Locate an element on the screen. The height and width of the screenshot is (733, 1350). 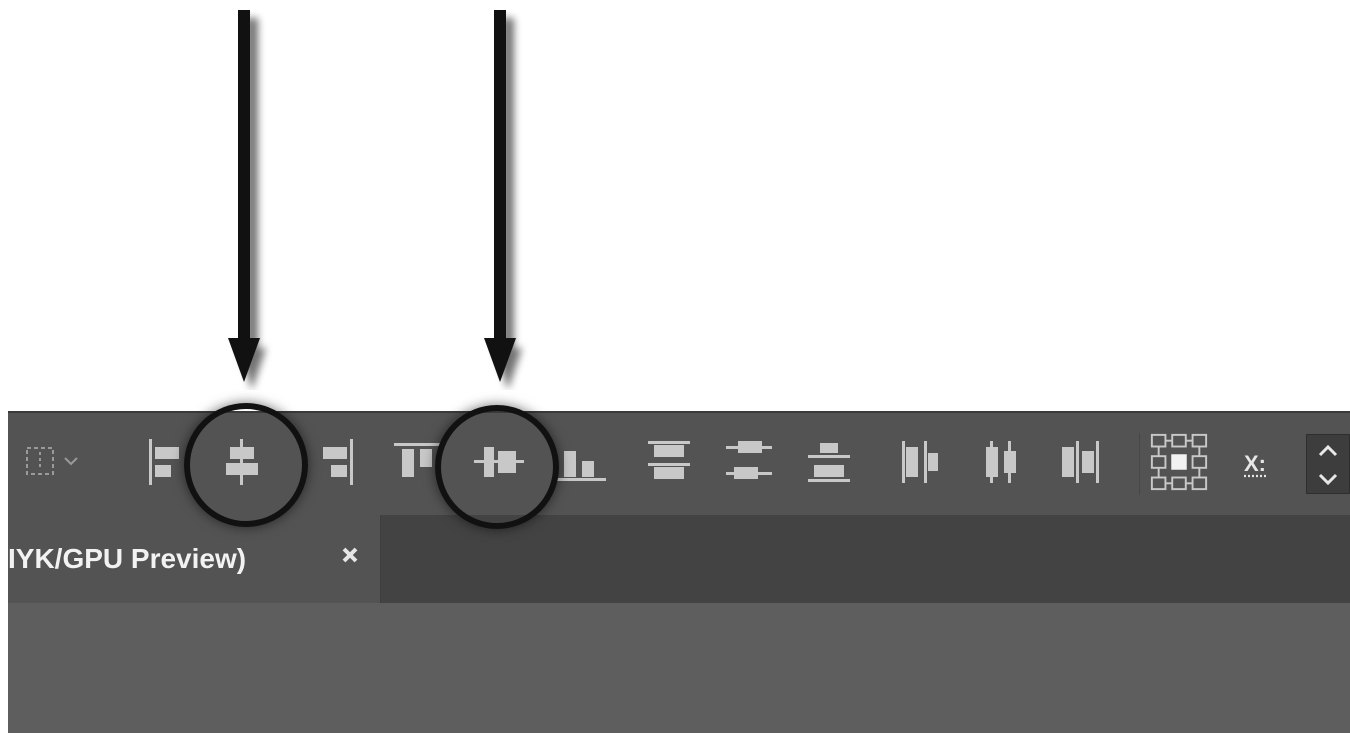
vertical-distribute-bottom-button is located at coordinates (829, 462).